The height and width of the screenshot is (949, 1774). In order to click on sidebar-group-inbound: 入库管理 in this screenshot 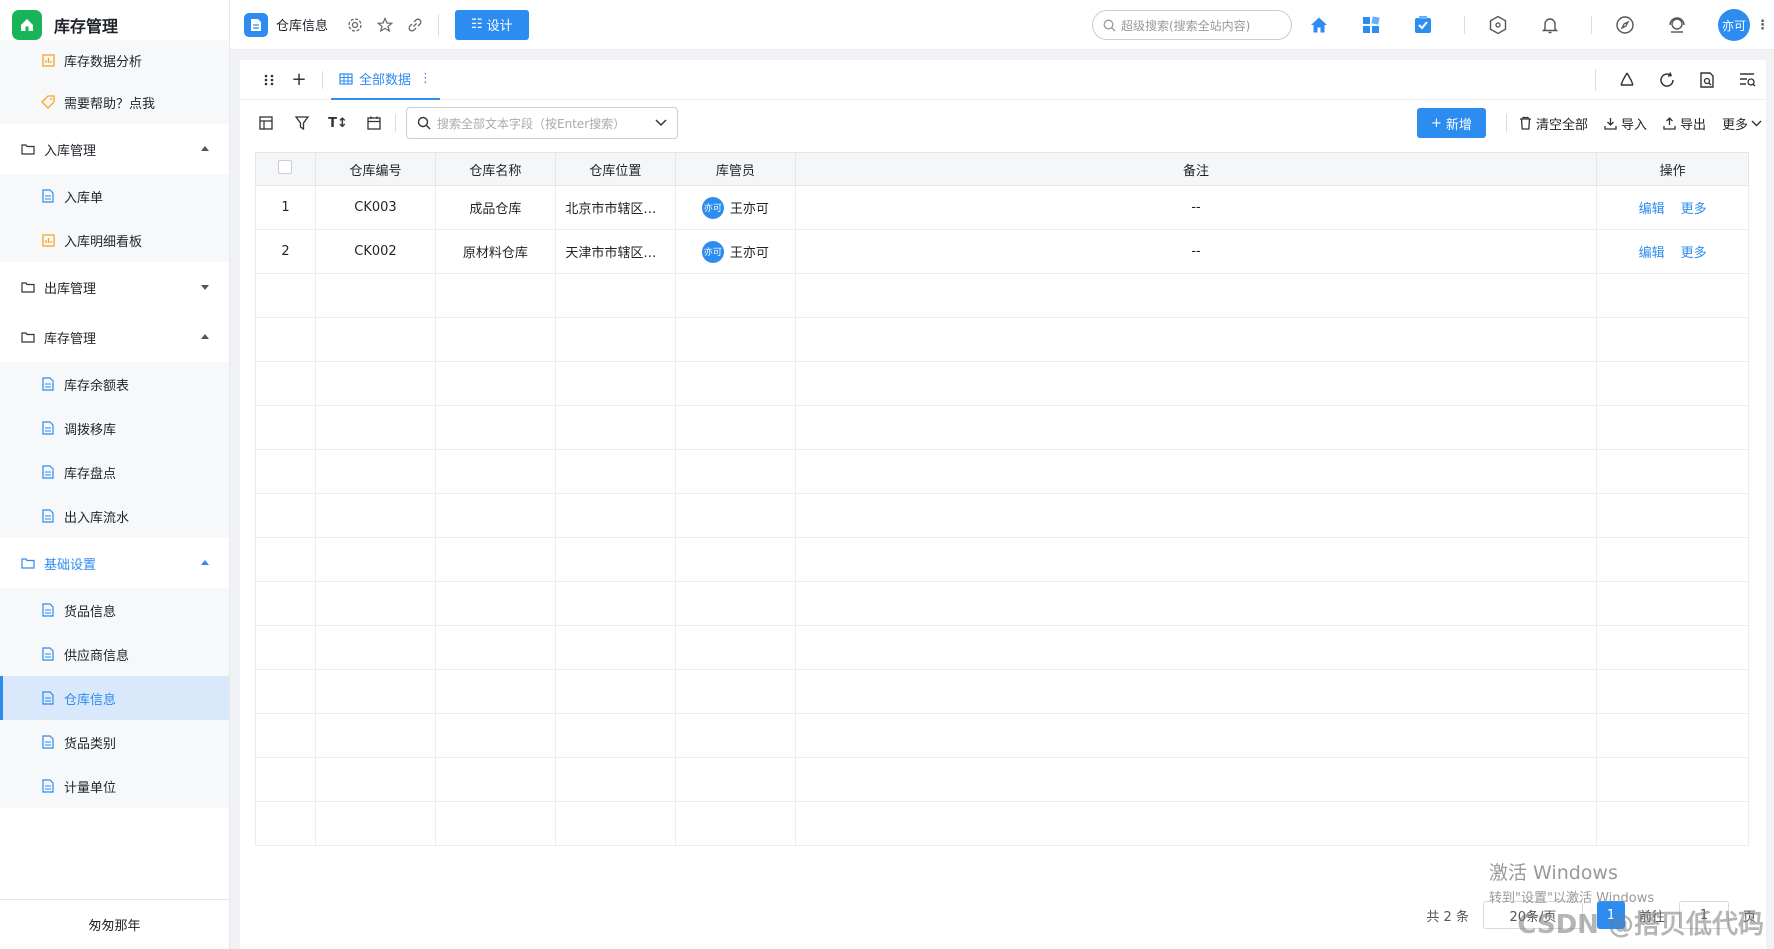, I will do `click(114, 149)`.